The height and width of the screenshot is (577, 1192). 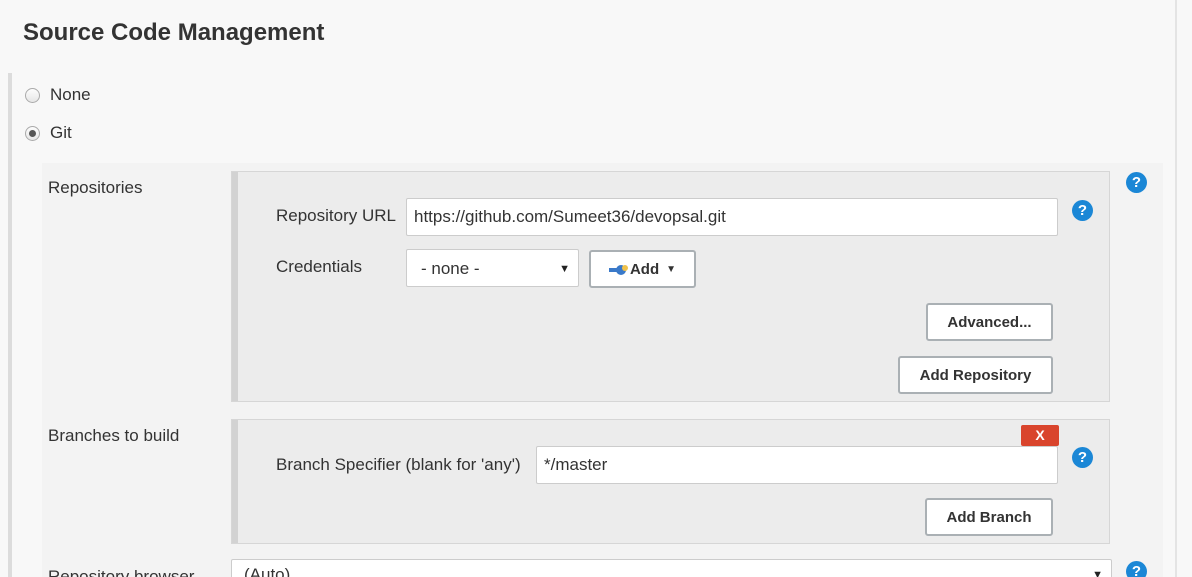 What do you see at coordinates (319, 266) in the screenshot?
I see `credentials-label: Credentials` at bounding box center [319, 266].